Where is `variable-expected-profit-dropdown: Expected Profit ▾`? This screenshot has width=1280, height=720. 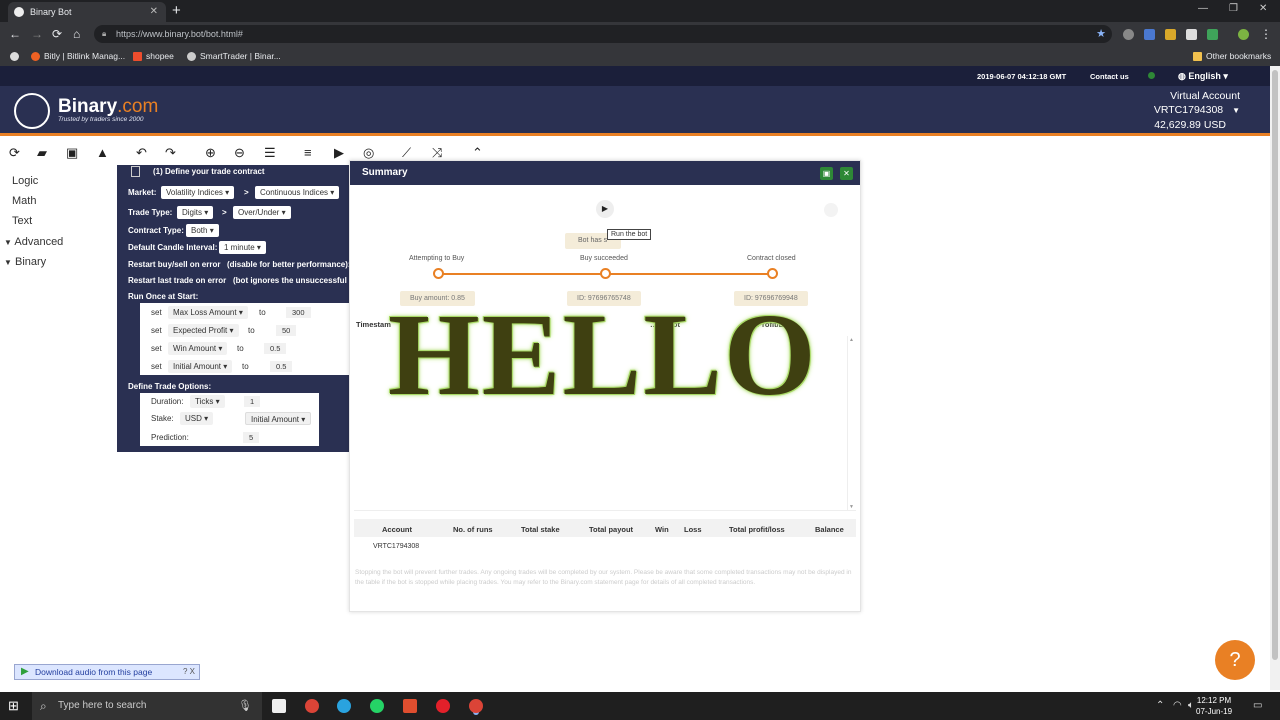 variable-expected-profit-dropdown: Expected Profit ▾ is located at coordinates (203, 330).